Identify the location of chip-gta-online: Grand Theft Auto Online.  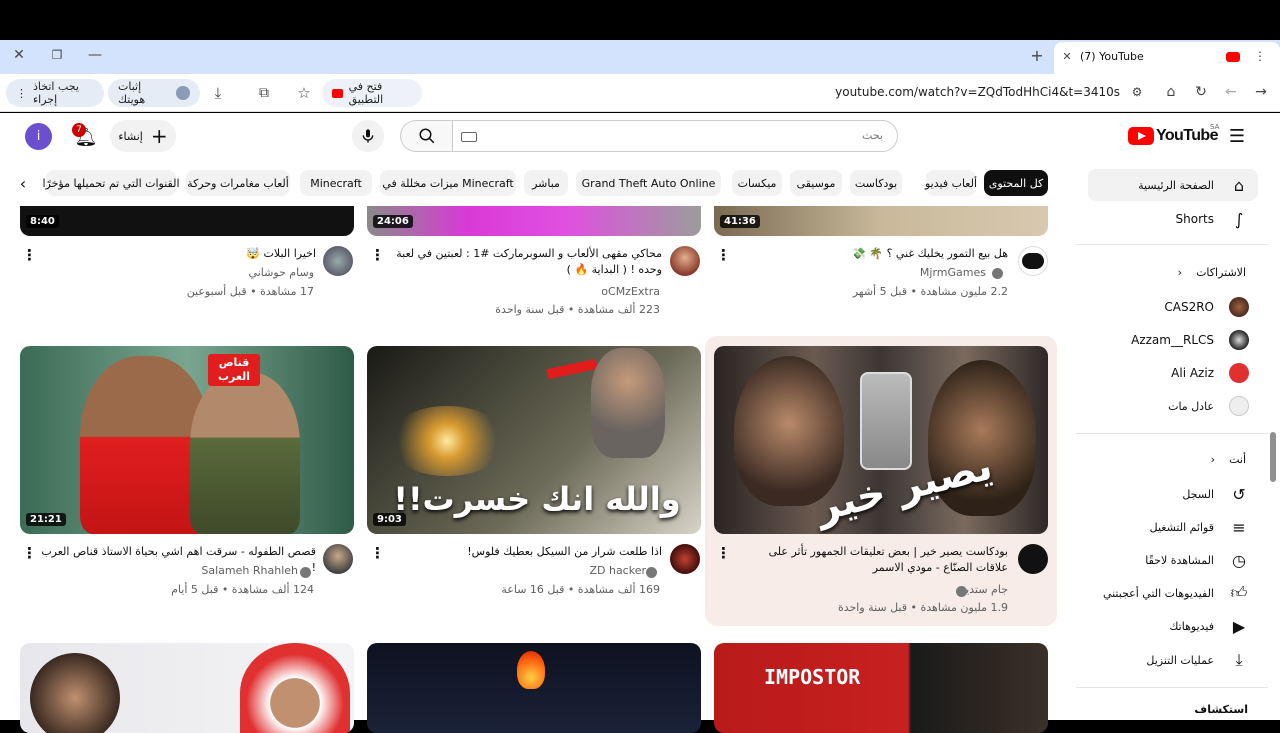
(648, 183).